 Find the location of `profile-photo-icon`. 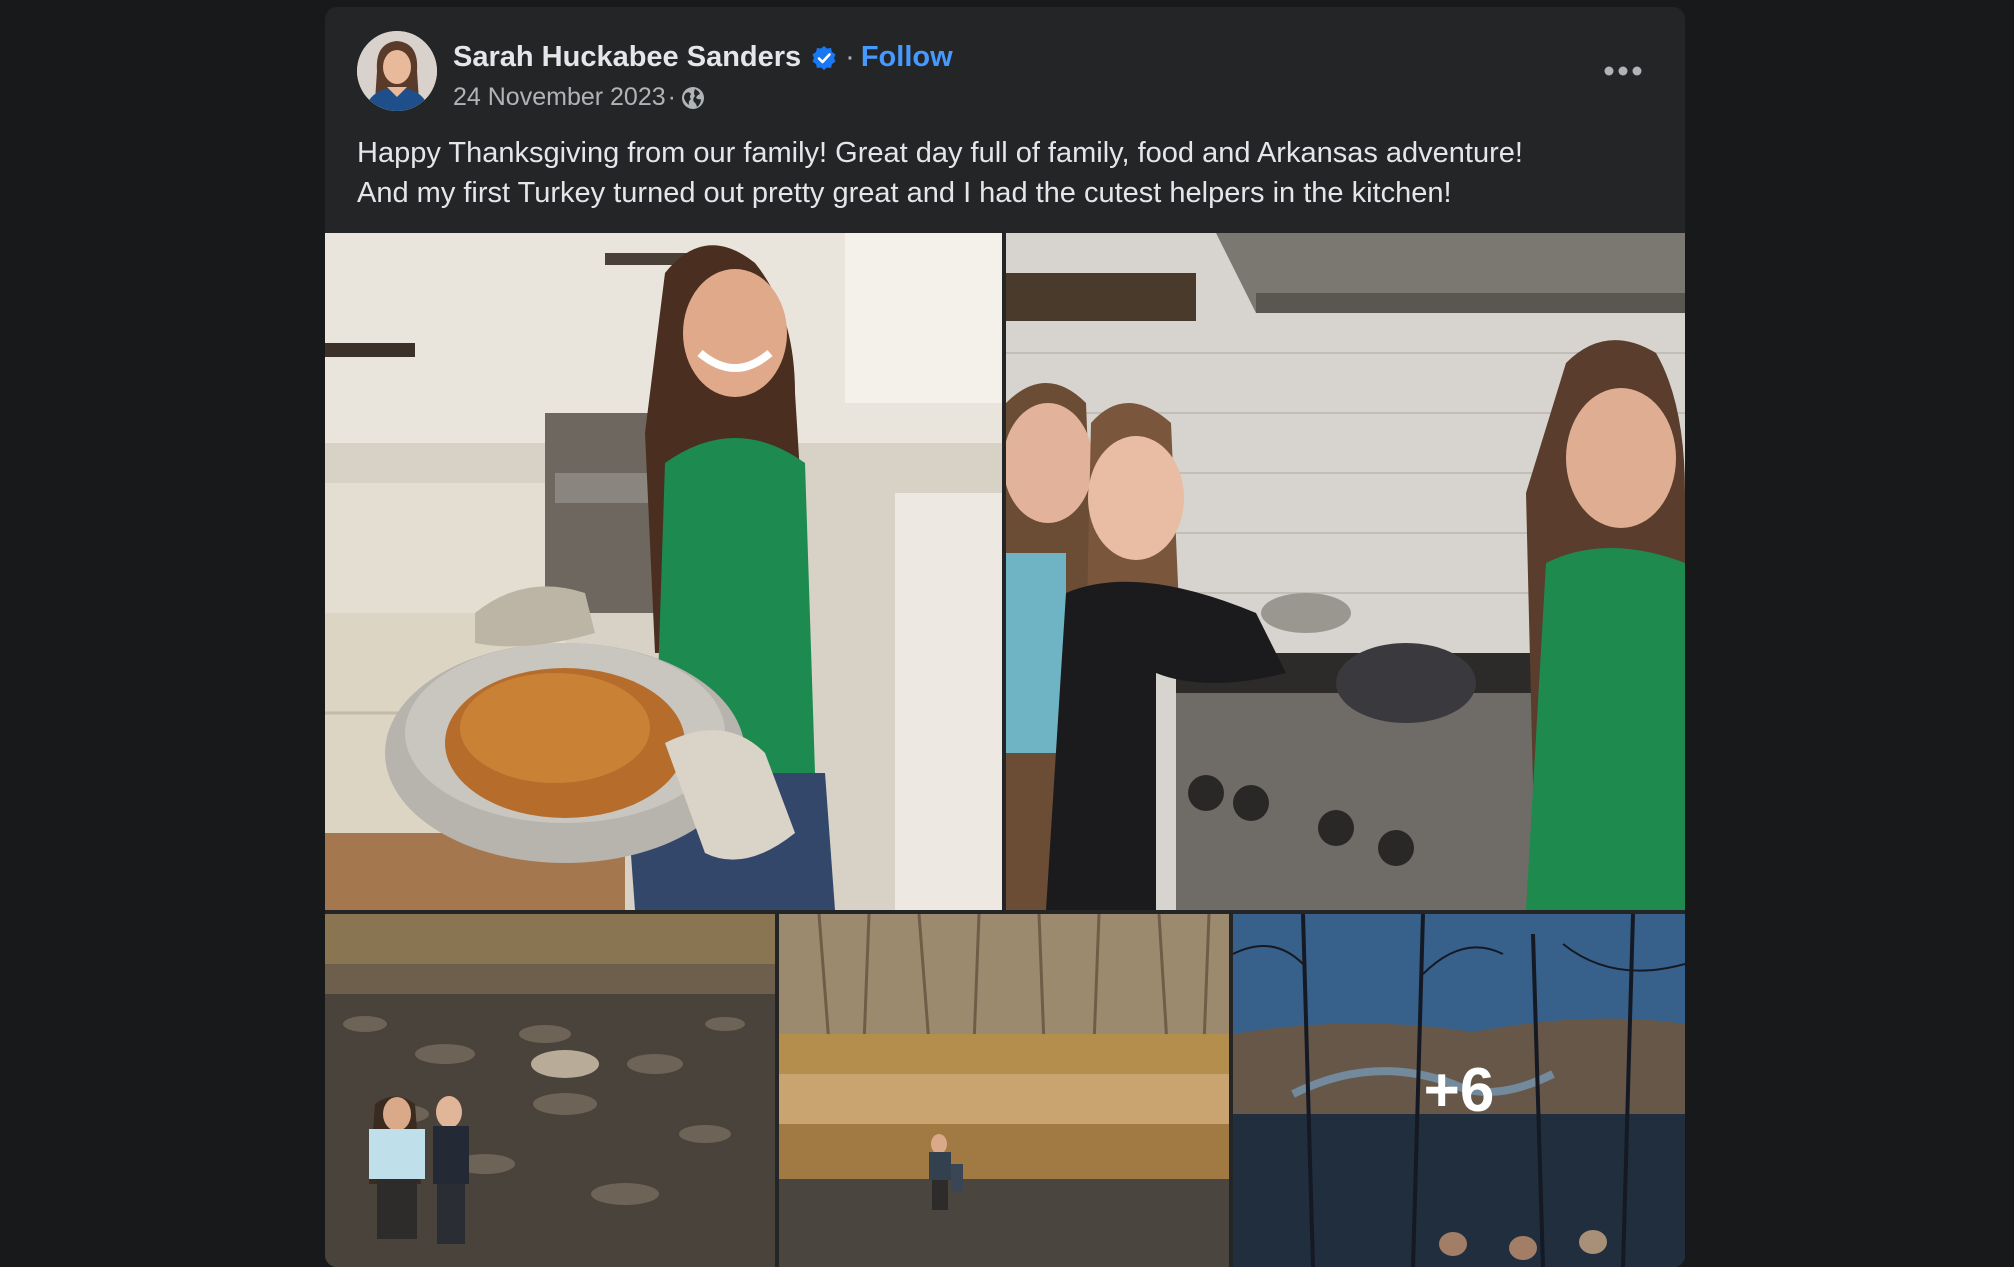

profile-photo-icon is located at coordinates (397, 71).